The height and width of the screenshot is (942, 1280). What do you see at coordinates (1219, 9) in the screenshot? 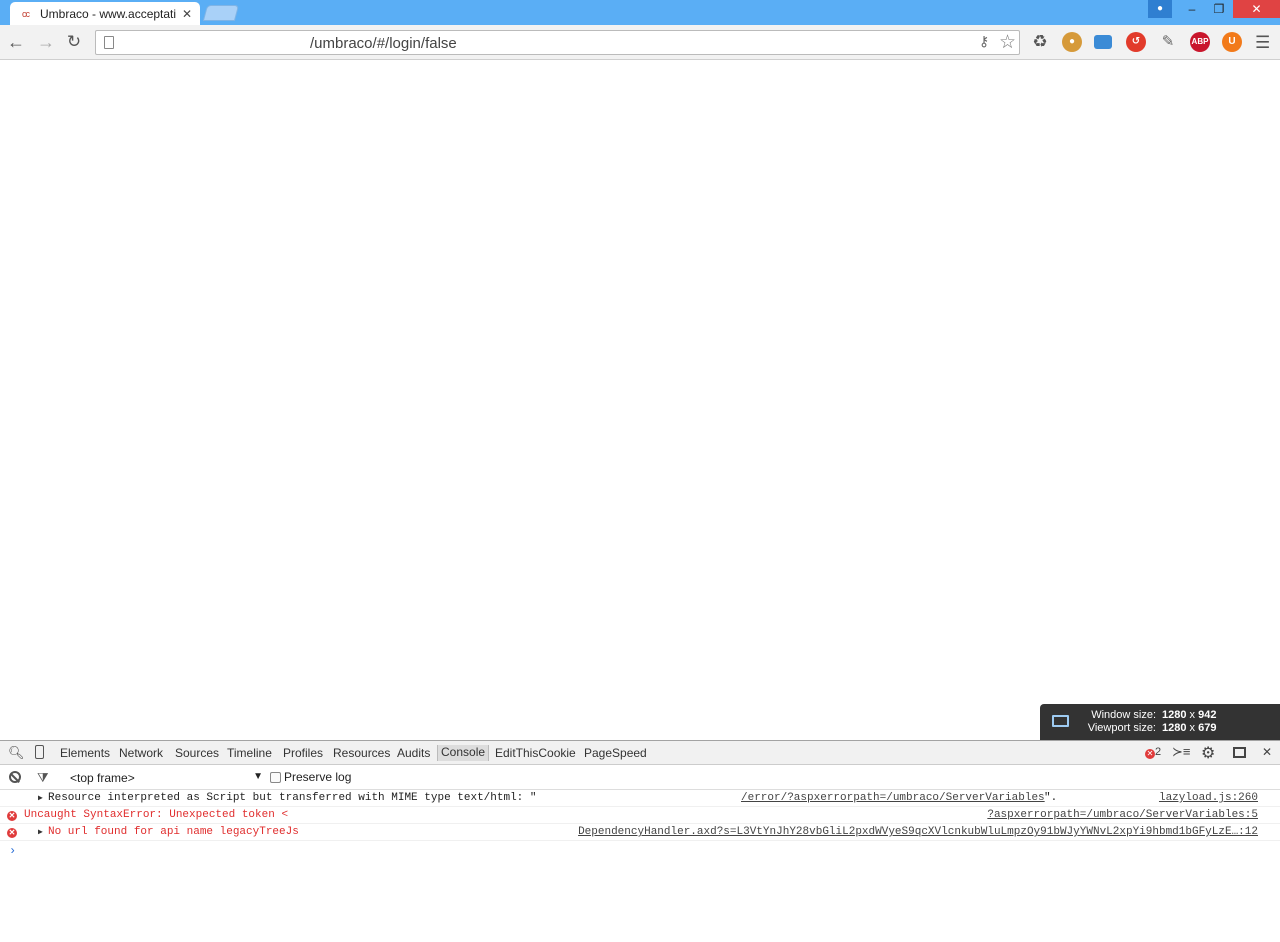
I see `restore-button: ❐` at bounding box center [1219, 9].